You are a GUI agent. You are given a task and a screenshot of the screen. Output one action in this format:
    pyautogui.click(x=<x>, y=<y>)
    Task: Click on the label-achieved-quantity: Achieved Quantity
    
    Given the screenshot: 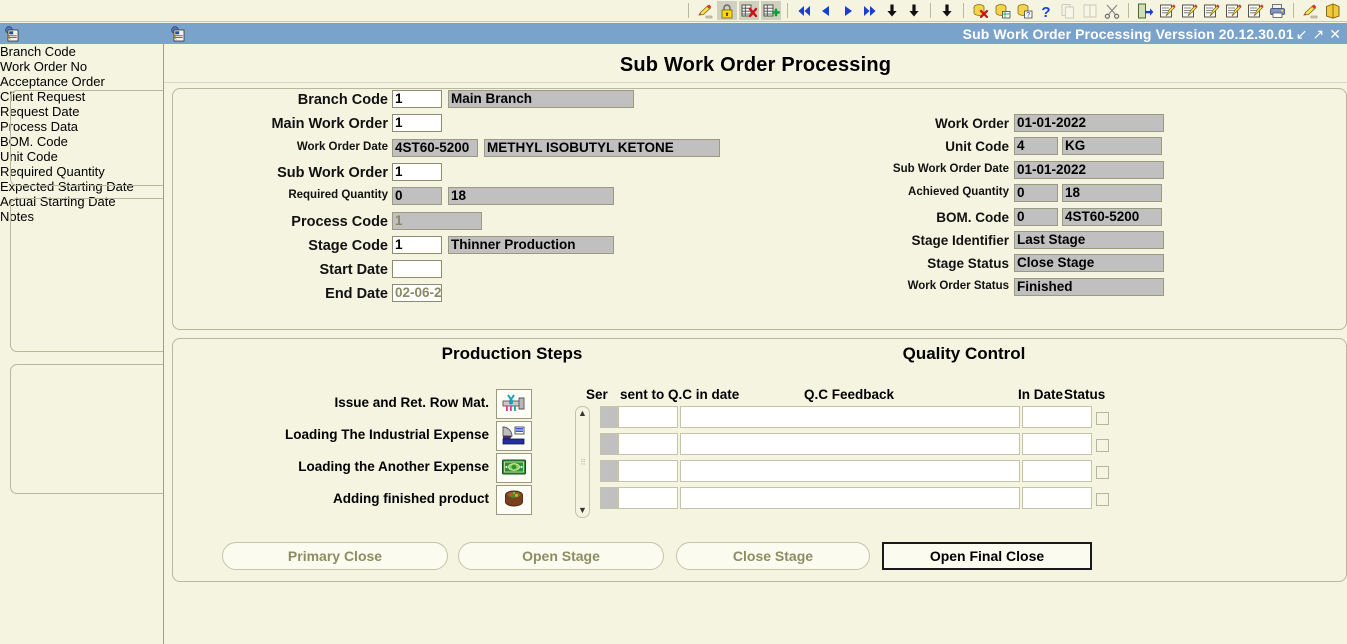 What is the action you would take?
    pyautogui.click(x=958, y=192)
    